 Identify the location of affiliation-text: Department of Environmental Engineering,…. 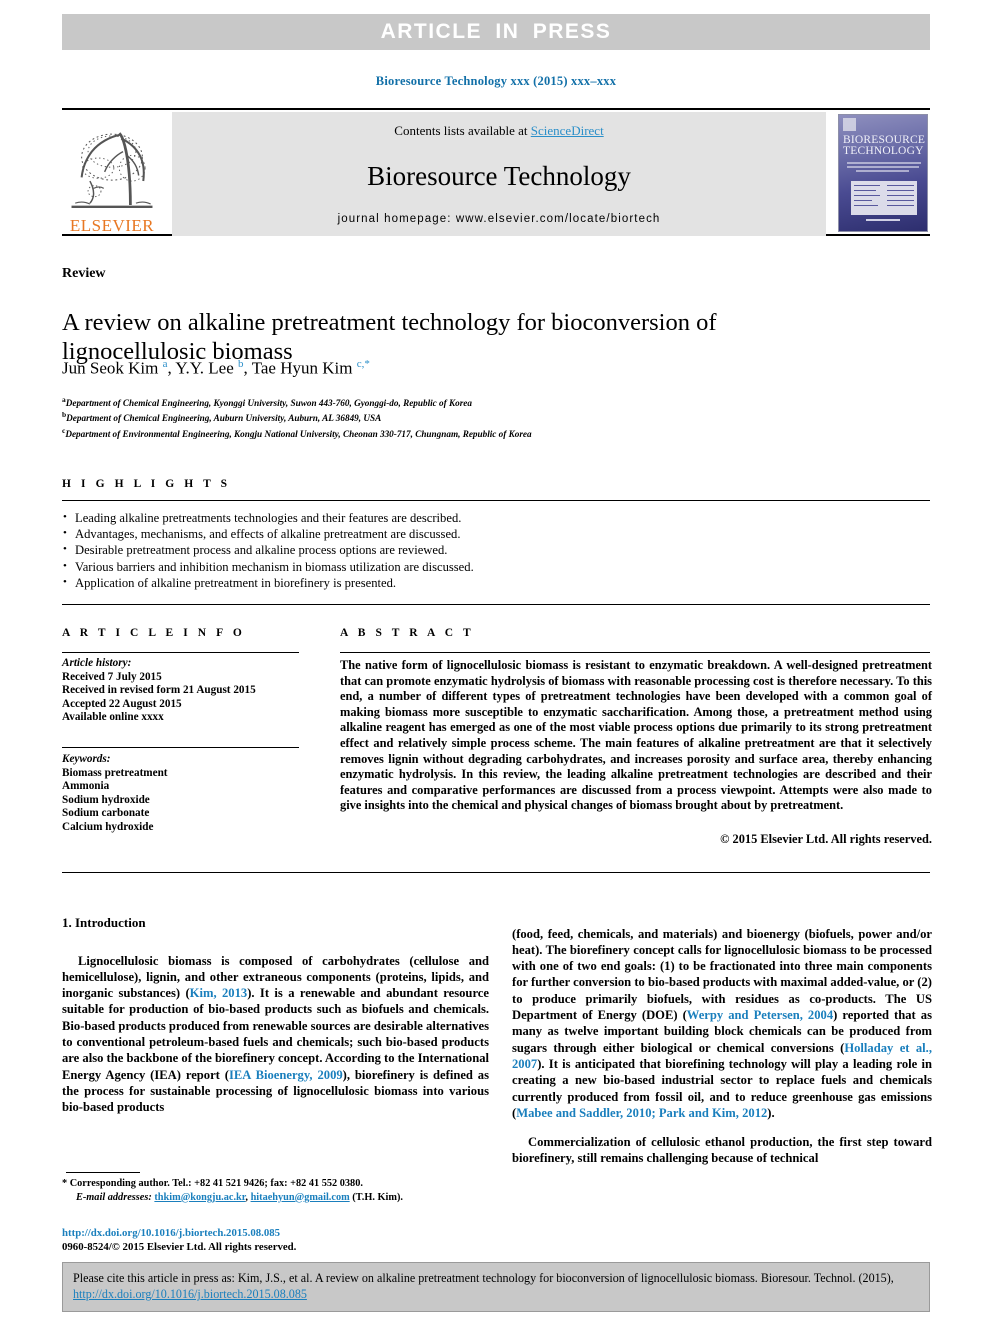
(298, 434).